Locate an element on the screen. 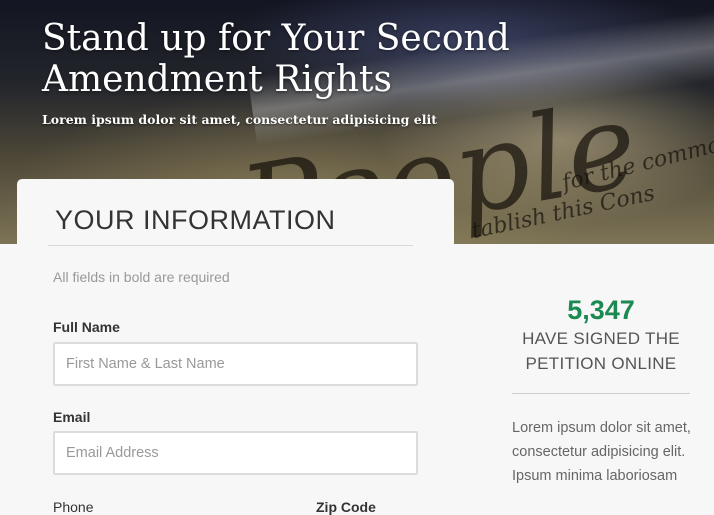  phone-label: Phone is located at coordinates (73, 507).